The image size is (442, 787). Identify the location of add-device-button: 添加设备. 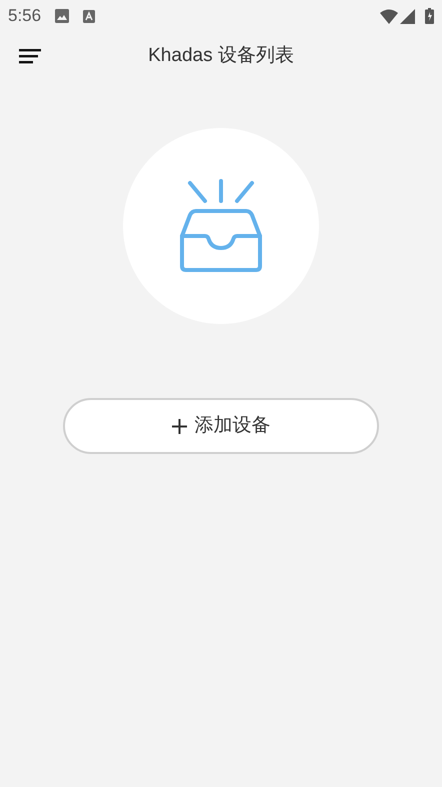
(221, 426).